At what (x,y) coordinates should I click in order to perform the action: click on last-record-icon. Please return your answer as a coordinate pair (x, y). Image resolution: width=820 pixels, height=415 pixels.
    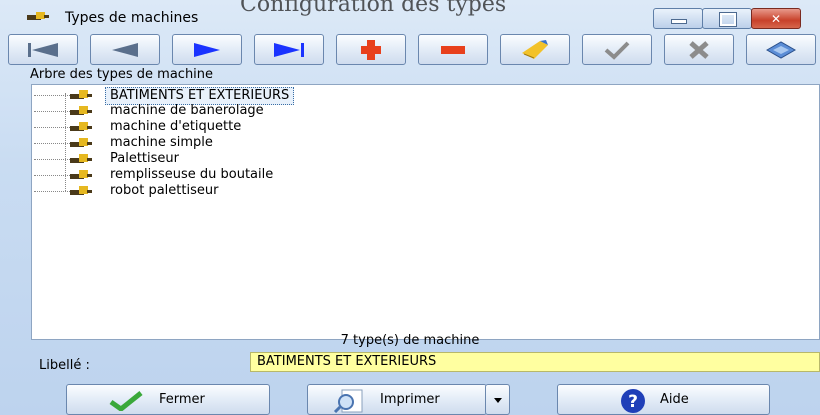
    Looking at the image, I should click on (289, 49).